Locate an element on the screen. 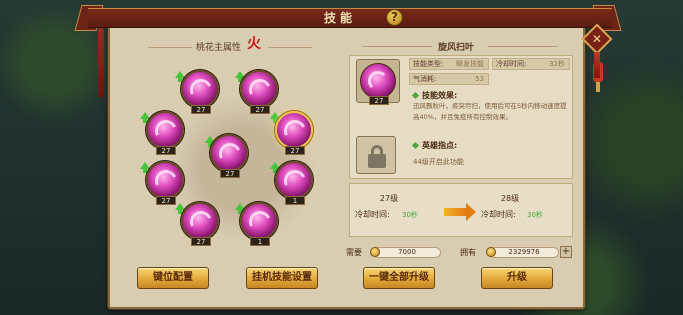  cooldown-cell: 冷却时间: 32秒 is located at coordinates (531, 64).